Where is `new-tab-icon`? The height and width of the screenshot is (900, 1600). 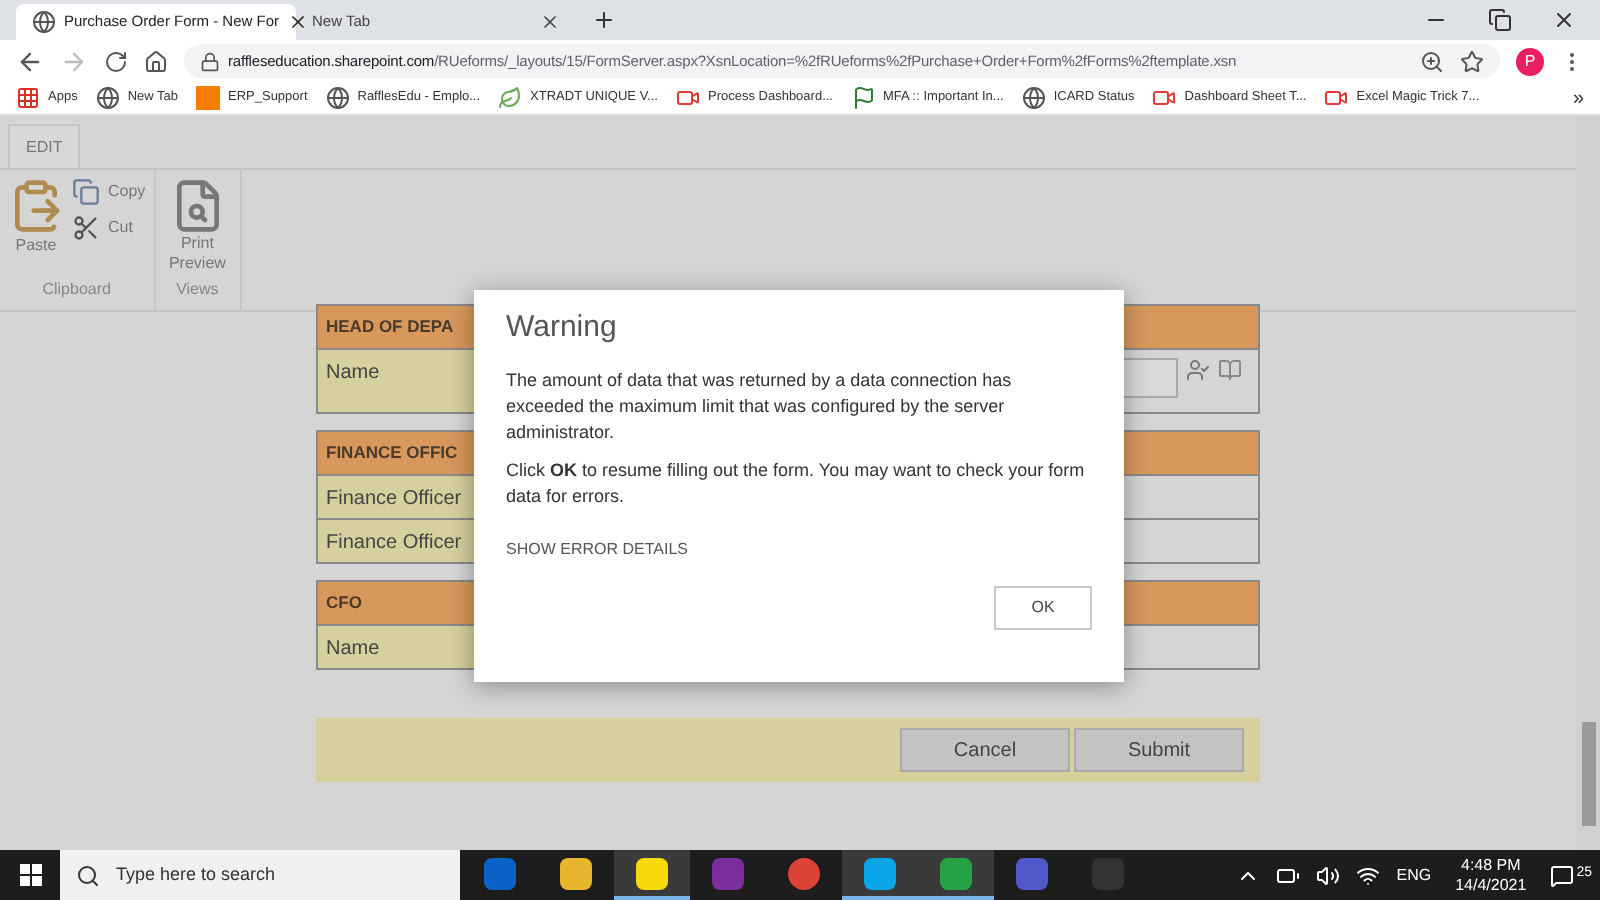 new-tab-icon is located at coordinates (604, 20).